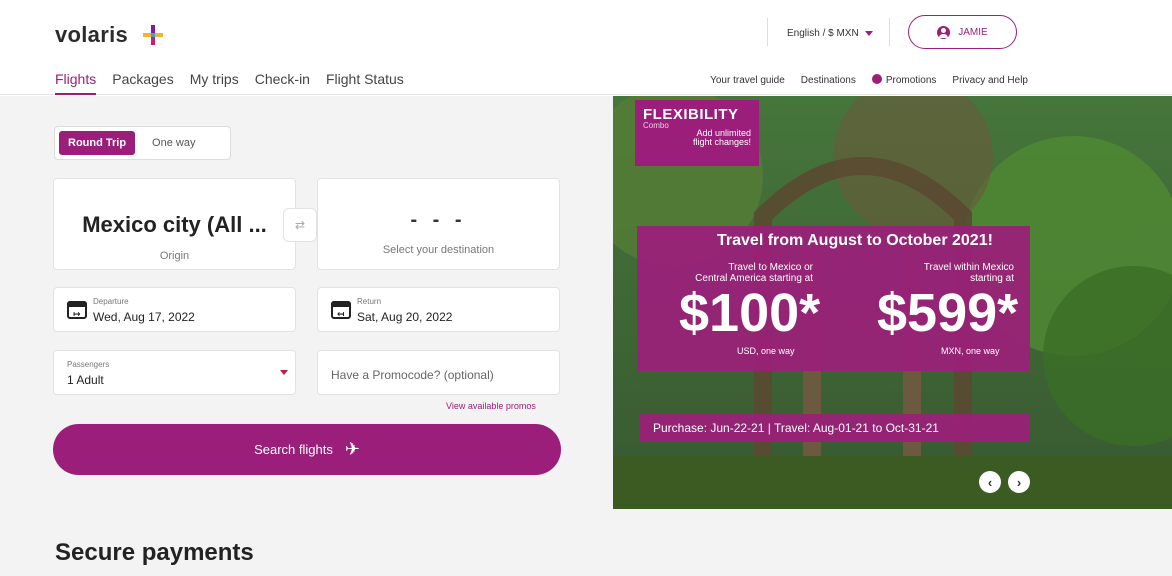  What do you see at coordinates (97, 143) in the screenshot?
I see `round-trip-option: Round Trip` at bounding box center [97, 143].